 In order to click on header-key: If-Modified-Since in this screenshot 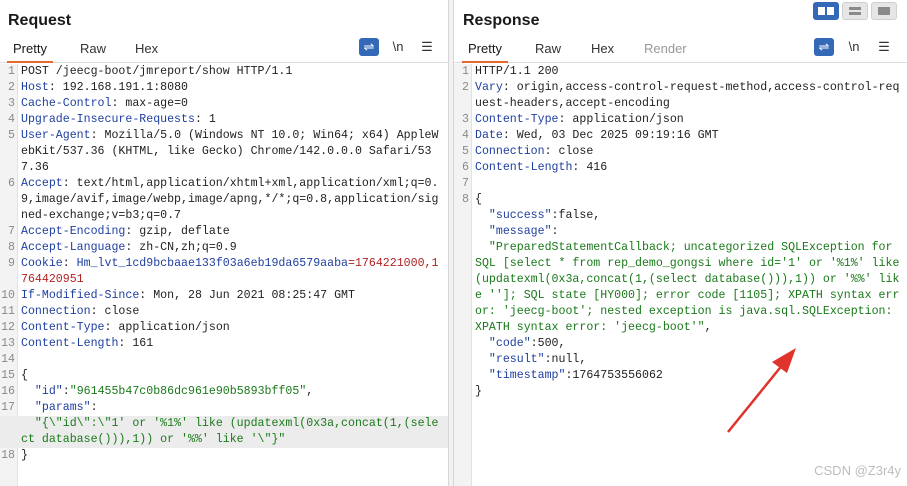, I will do `click(80, 295)`.